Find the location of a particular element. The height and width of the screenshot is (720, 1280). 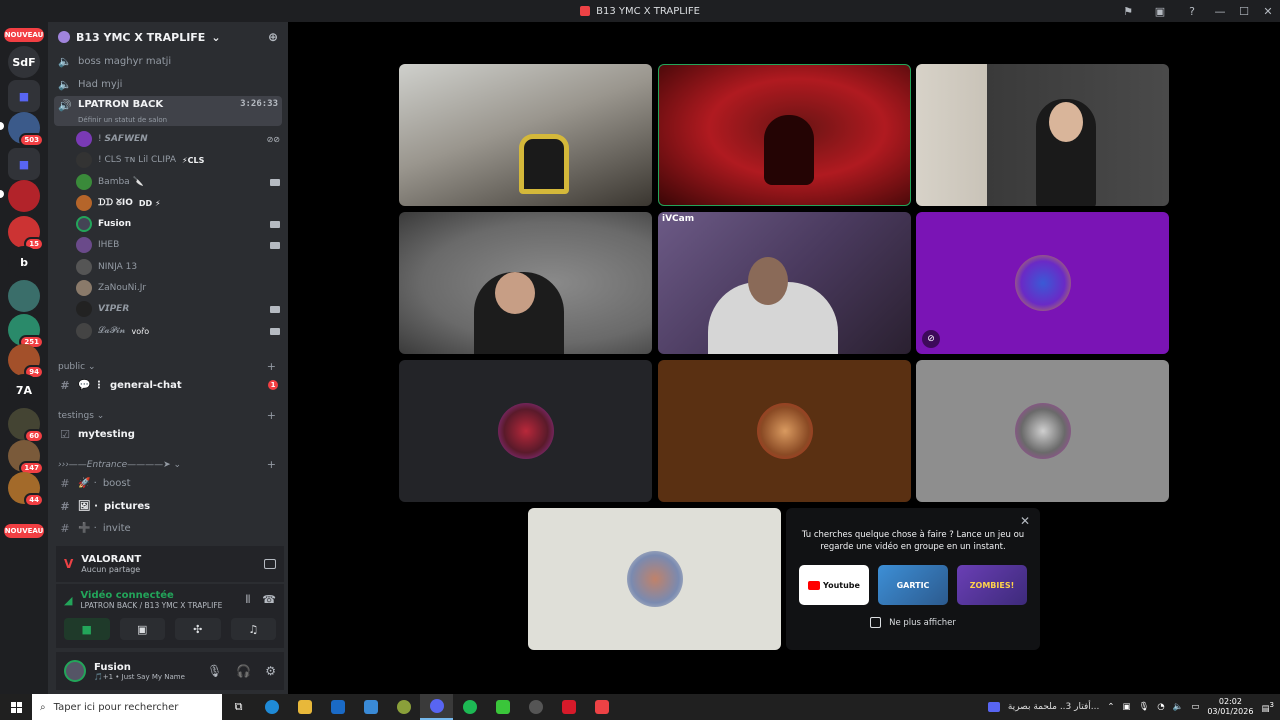

clock: 02:02 03/01/2026 is located at coordinates (1230, 707).